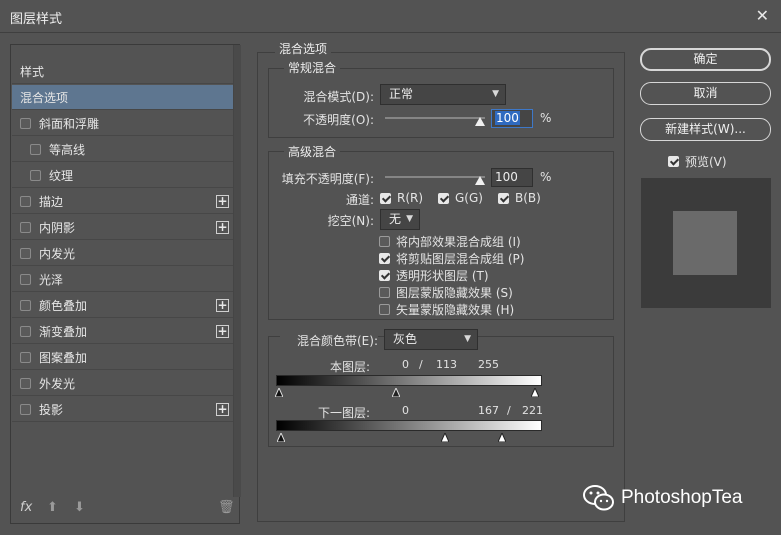 This screenshot has height=535, width=781. Describe the element at coordinates (435, 118) in the screenshot. I see `opacity-slider-track` at that location.